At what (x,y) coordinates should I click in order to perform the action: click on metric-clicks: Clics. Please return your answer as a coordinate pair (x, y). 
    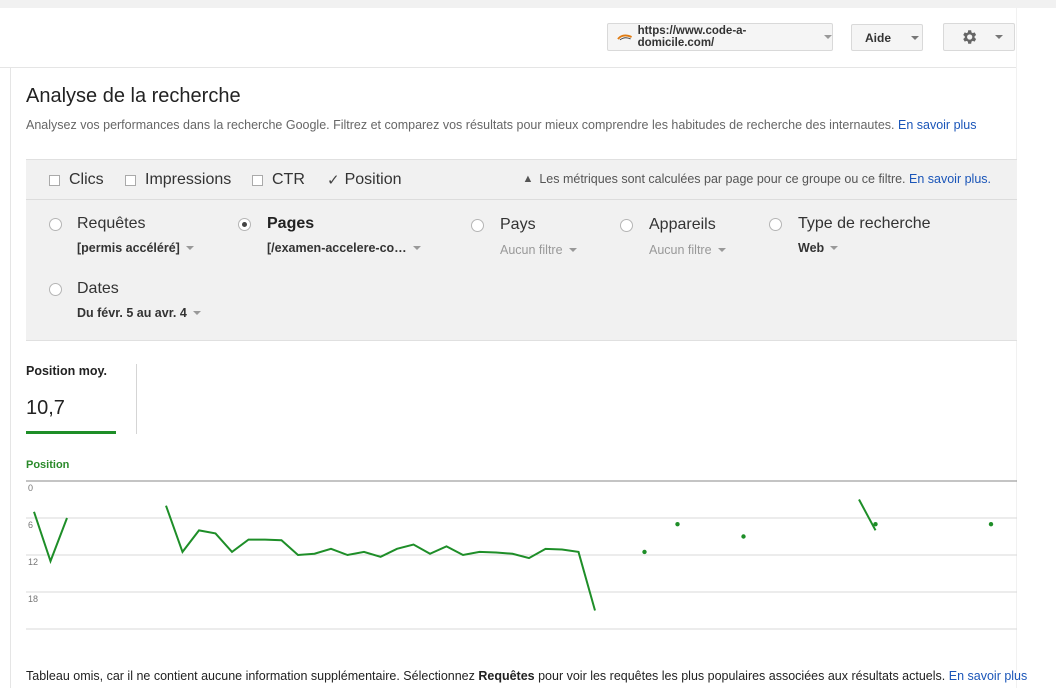
    Looking at the image, I should click on (76, 180).